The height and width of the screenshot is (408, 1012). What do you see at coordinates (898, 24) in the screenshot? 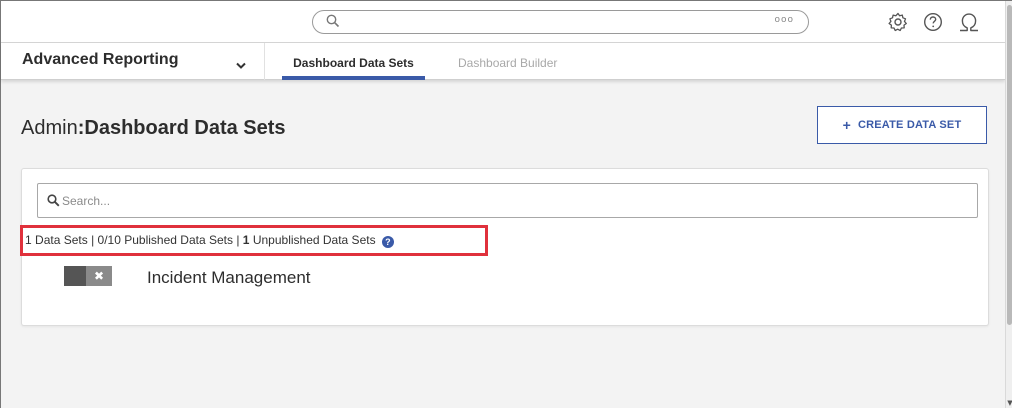
I see `gear-icon` at bounding box center [898, 24].